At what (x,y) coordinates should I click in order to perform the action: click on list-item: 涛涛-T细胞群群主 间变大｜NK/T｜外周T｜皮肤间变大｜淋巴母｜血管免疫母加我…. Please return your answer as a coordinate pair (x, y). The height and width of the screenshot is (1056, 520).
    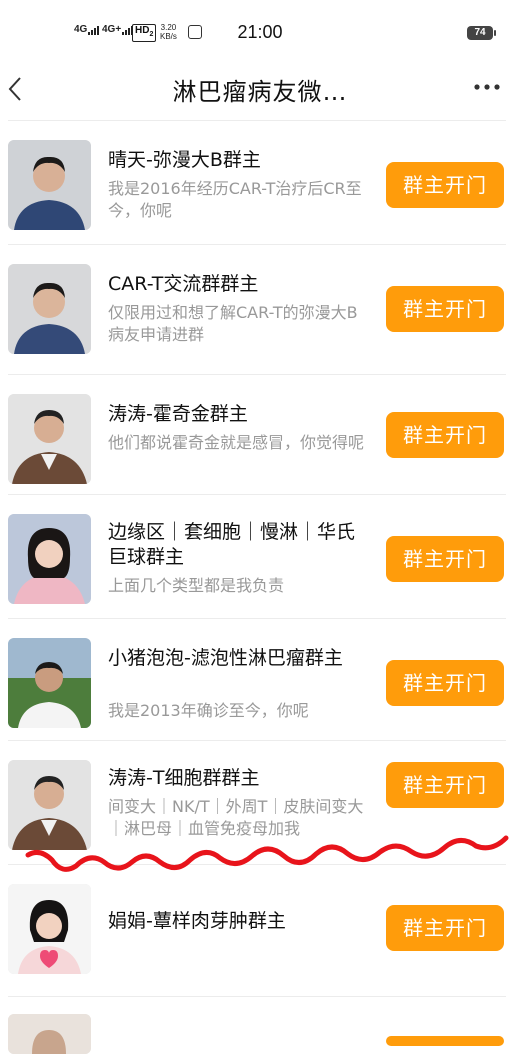
    Looking at the image, I should click on (260, 802).